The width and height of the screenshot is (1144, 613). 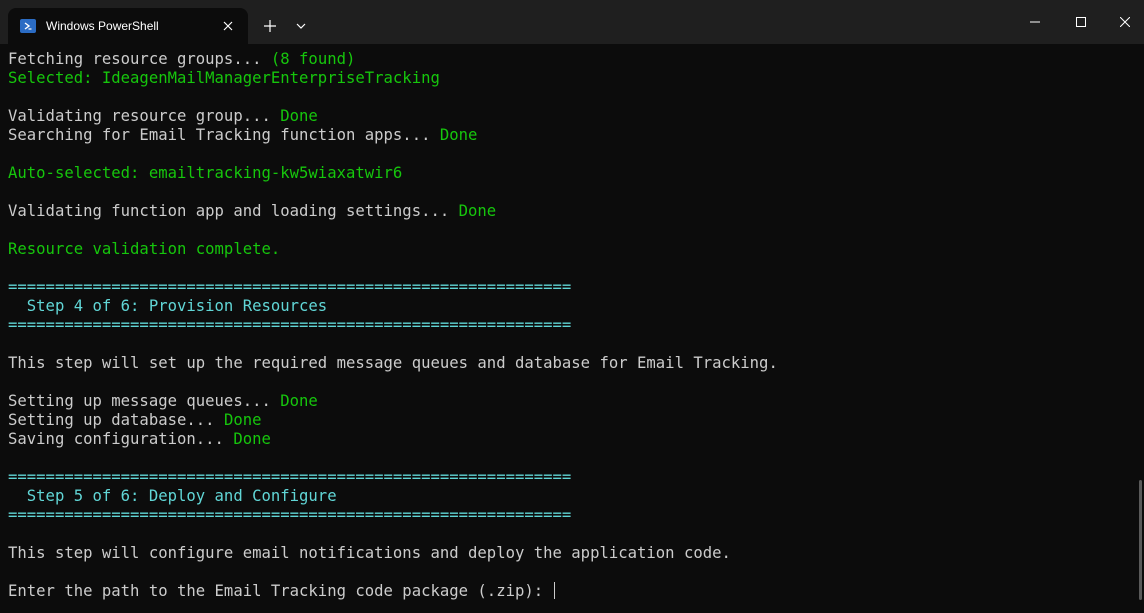 I want to click on scrollbar, so click(x=1140, y=540).